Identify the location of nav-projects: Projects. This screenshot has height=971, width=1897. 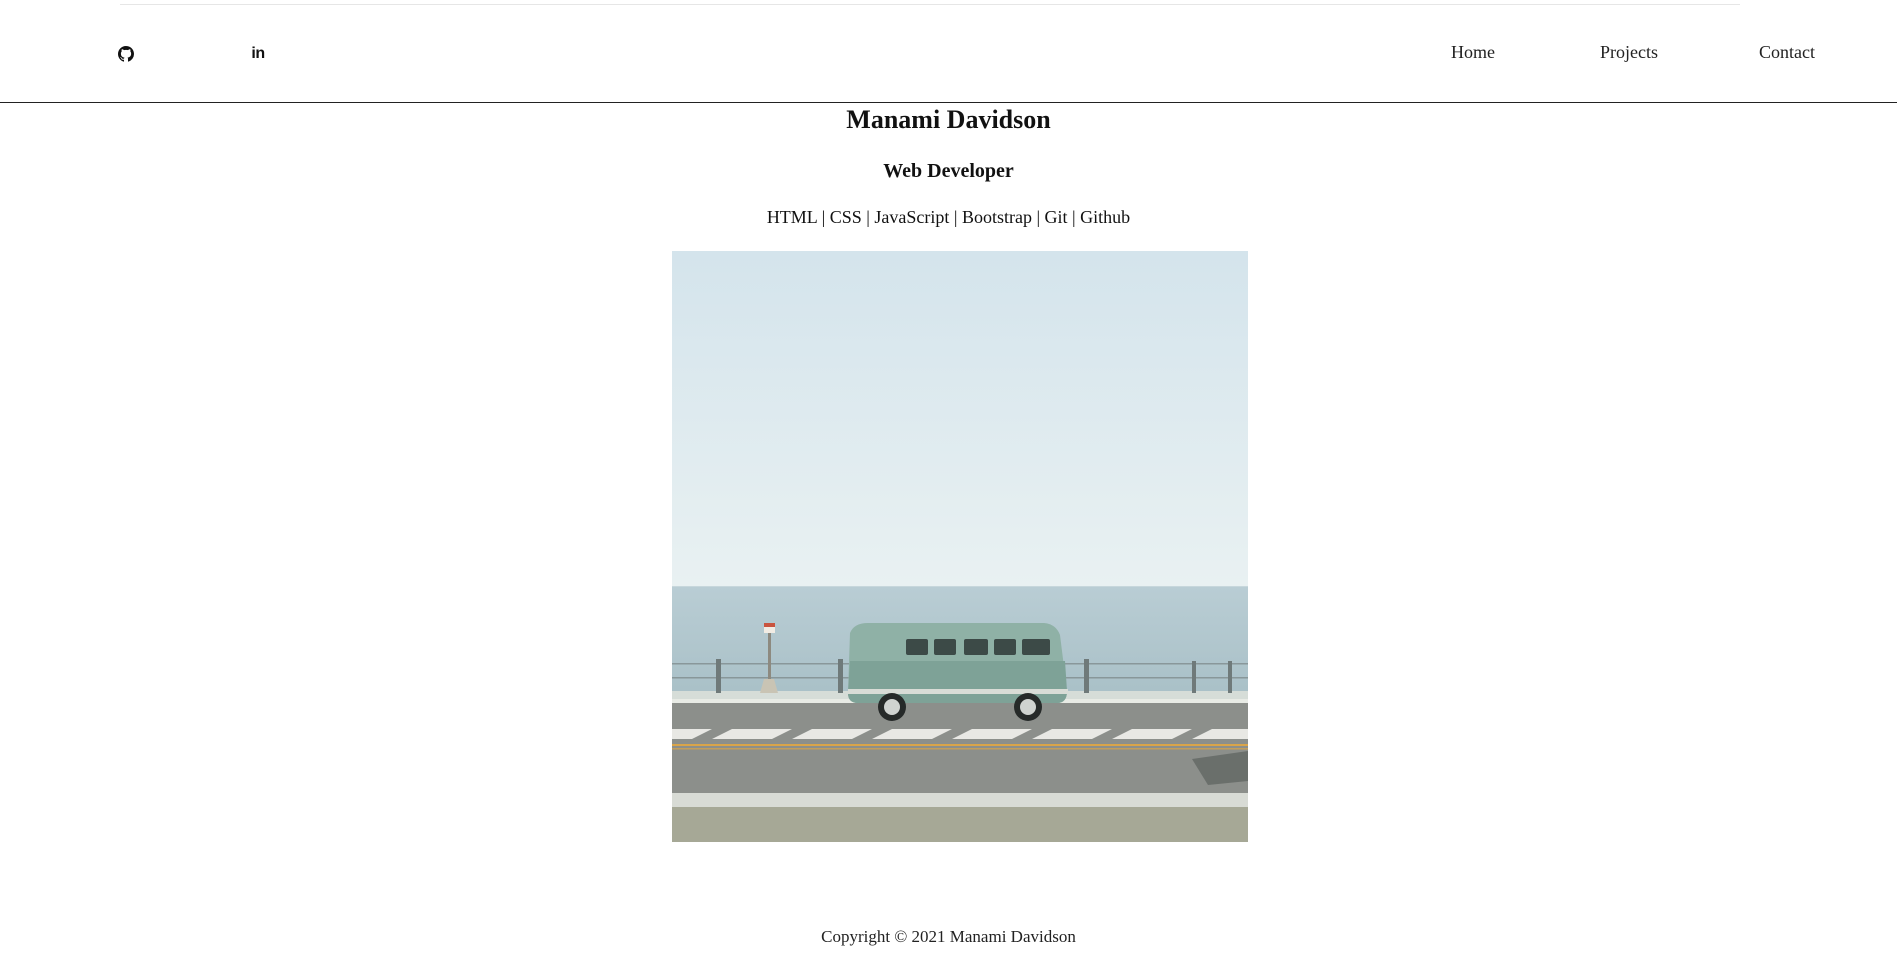
(1629, 52).